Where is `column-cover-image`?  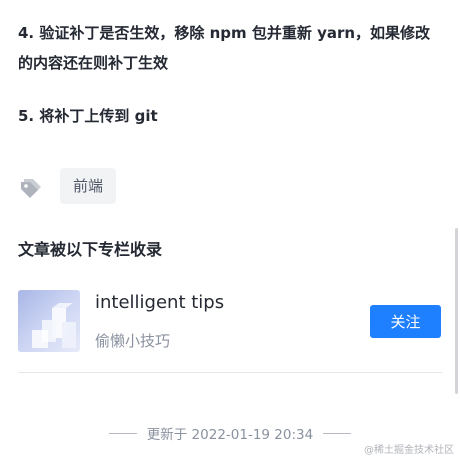
column-cover-image is located at coordinates (49, 321).